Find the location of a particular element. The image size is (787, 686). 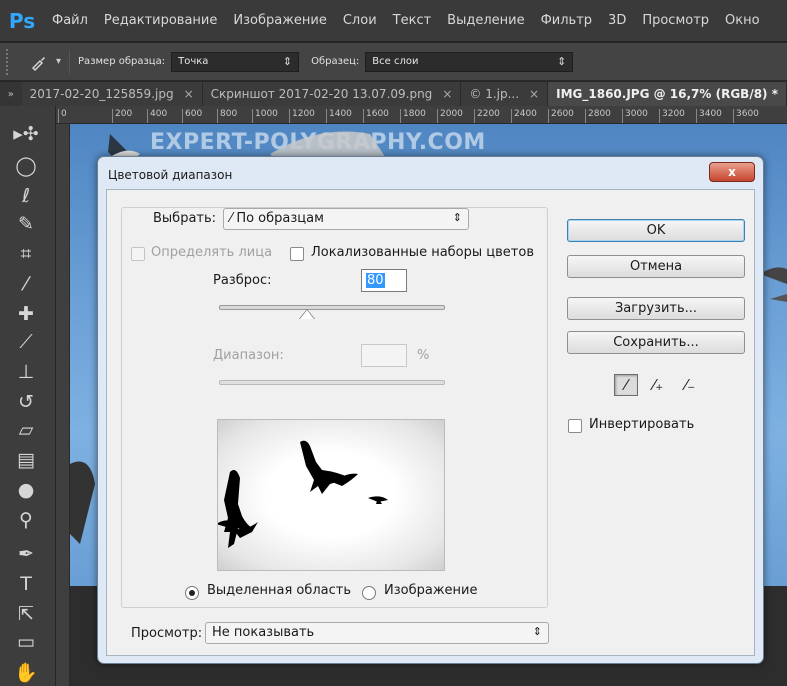

lasso-tool-icon: ℓ is located at coordinates (26, 196).